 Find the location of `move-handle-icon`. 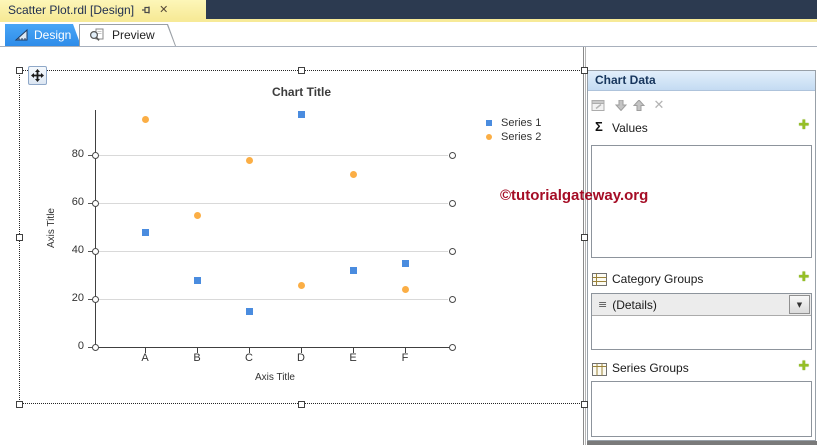

move-handle-icon is located at coordinates (37, 75).